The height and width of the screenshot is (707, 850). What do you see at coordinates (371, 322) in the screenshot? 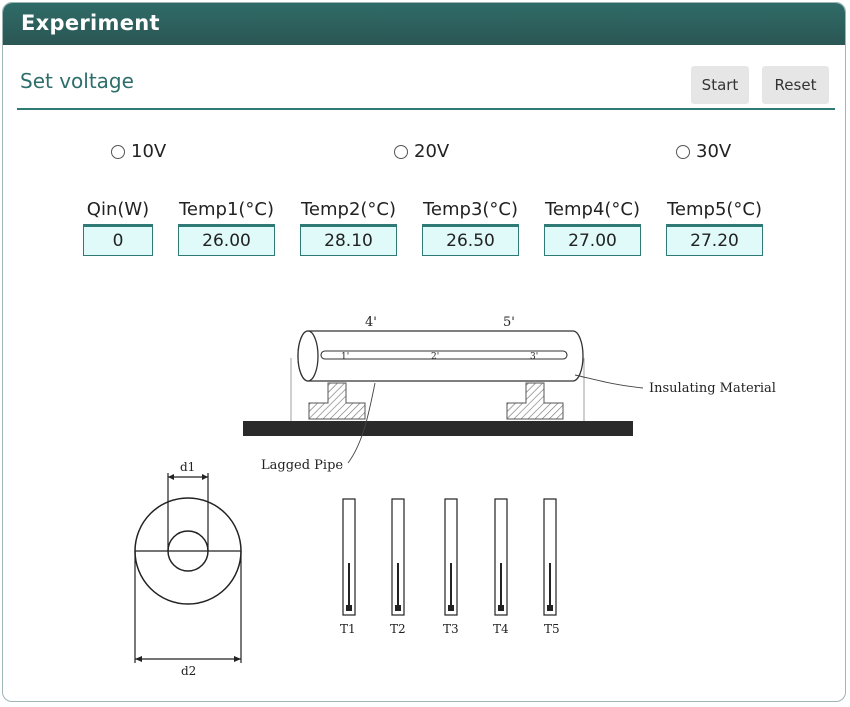
I see `pipe-label-4: 4'` at bounding box center [371, 322].